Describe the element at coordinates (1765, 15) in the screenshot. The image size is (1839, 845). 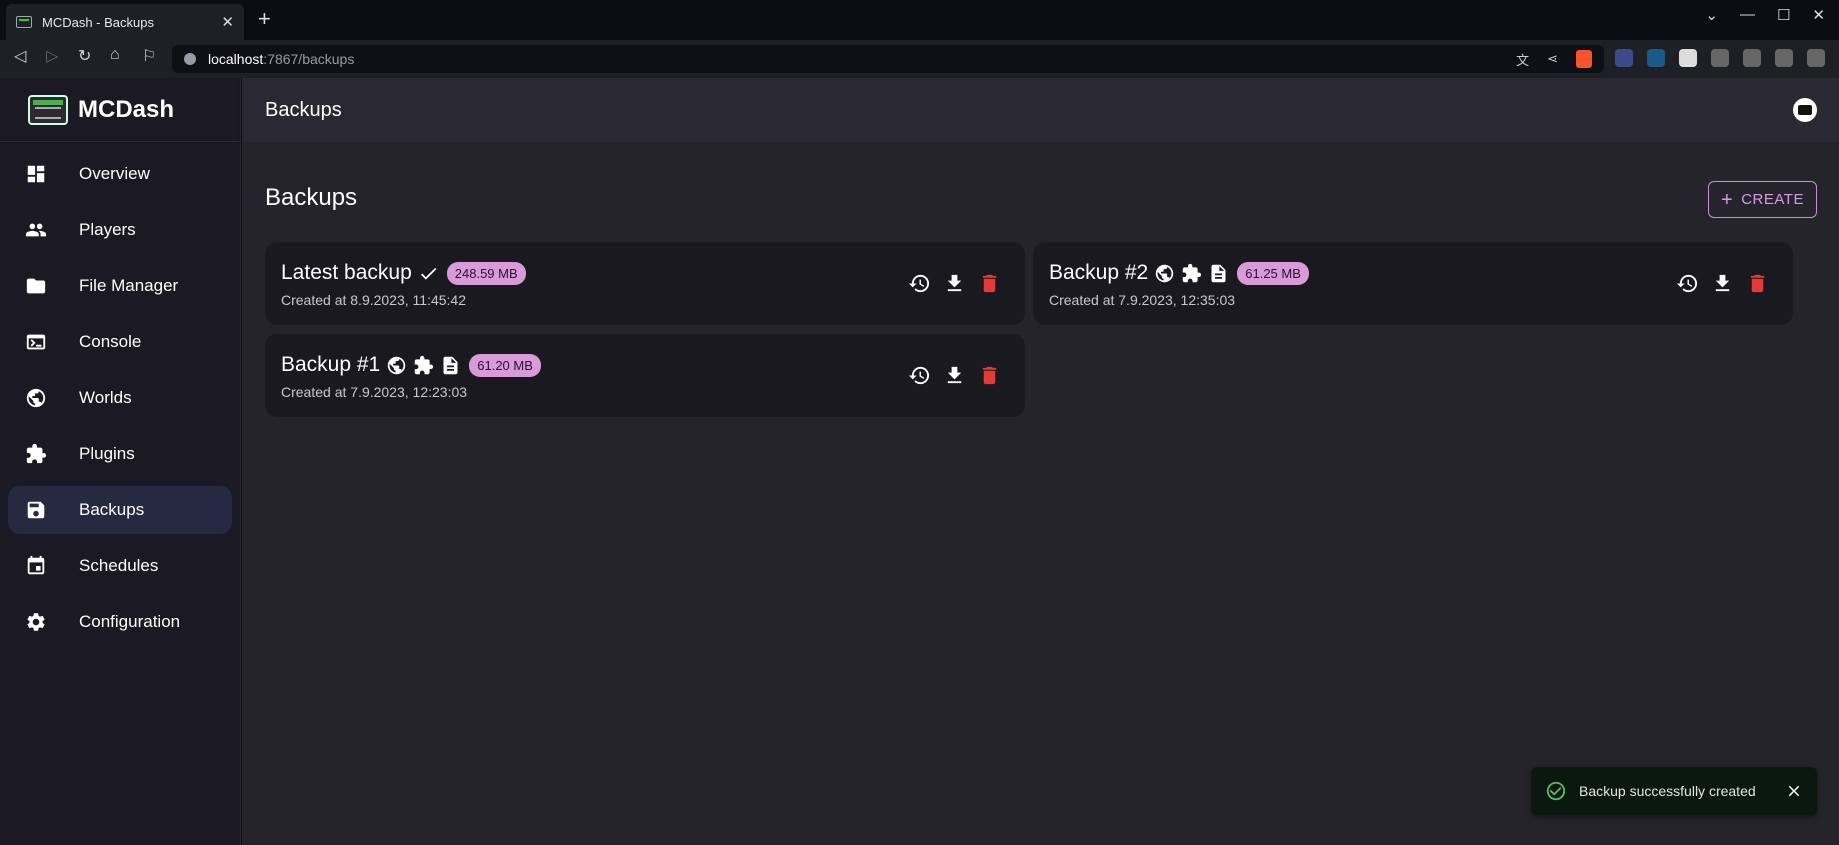
I see `window-controls: ⌄ — ☐ ✕` at that location.